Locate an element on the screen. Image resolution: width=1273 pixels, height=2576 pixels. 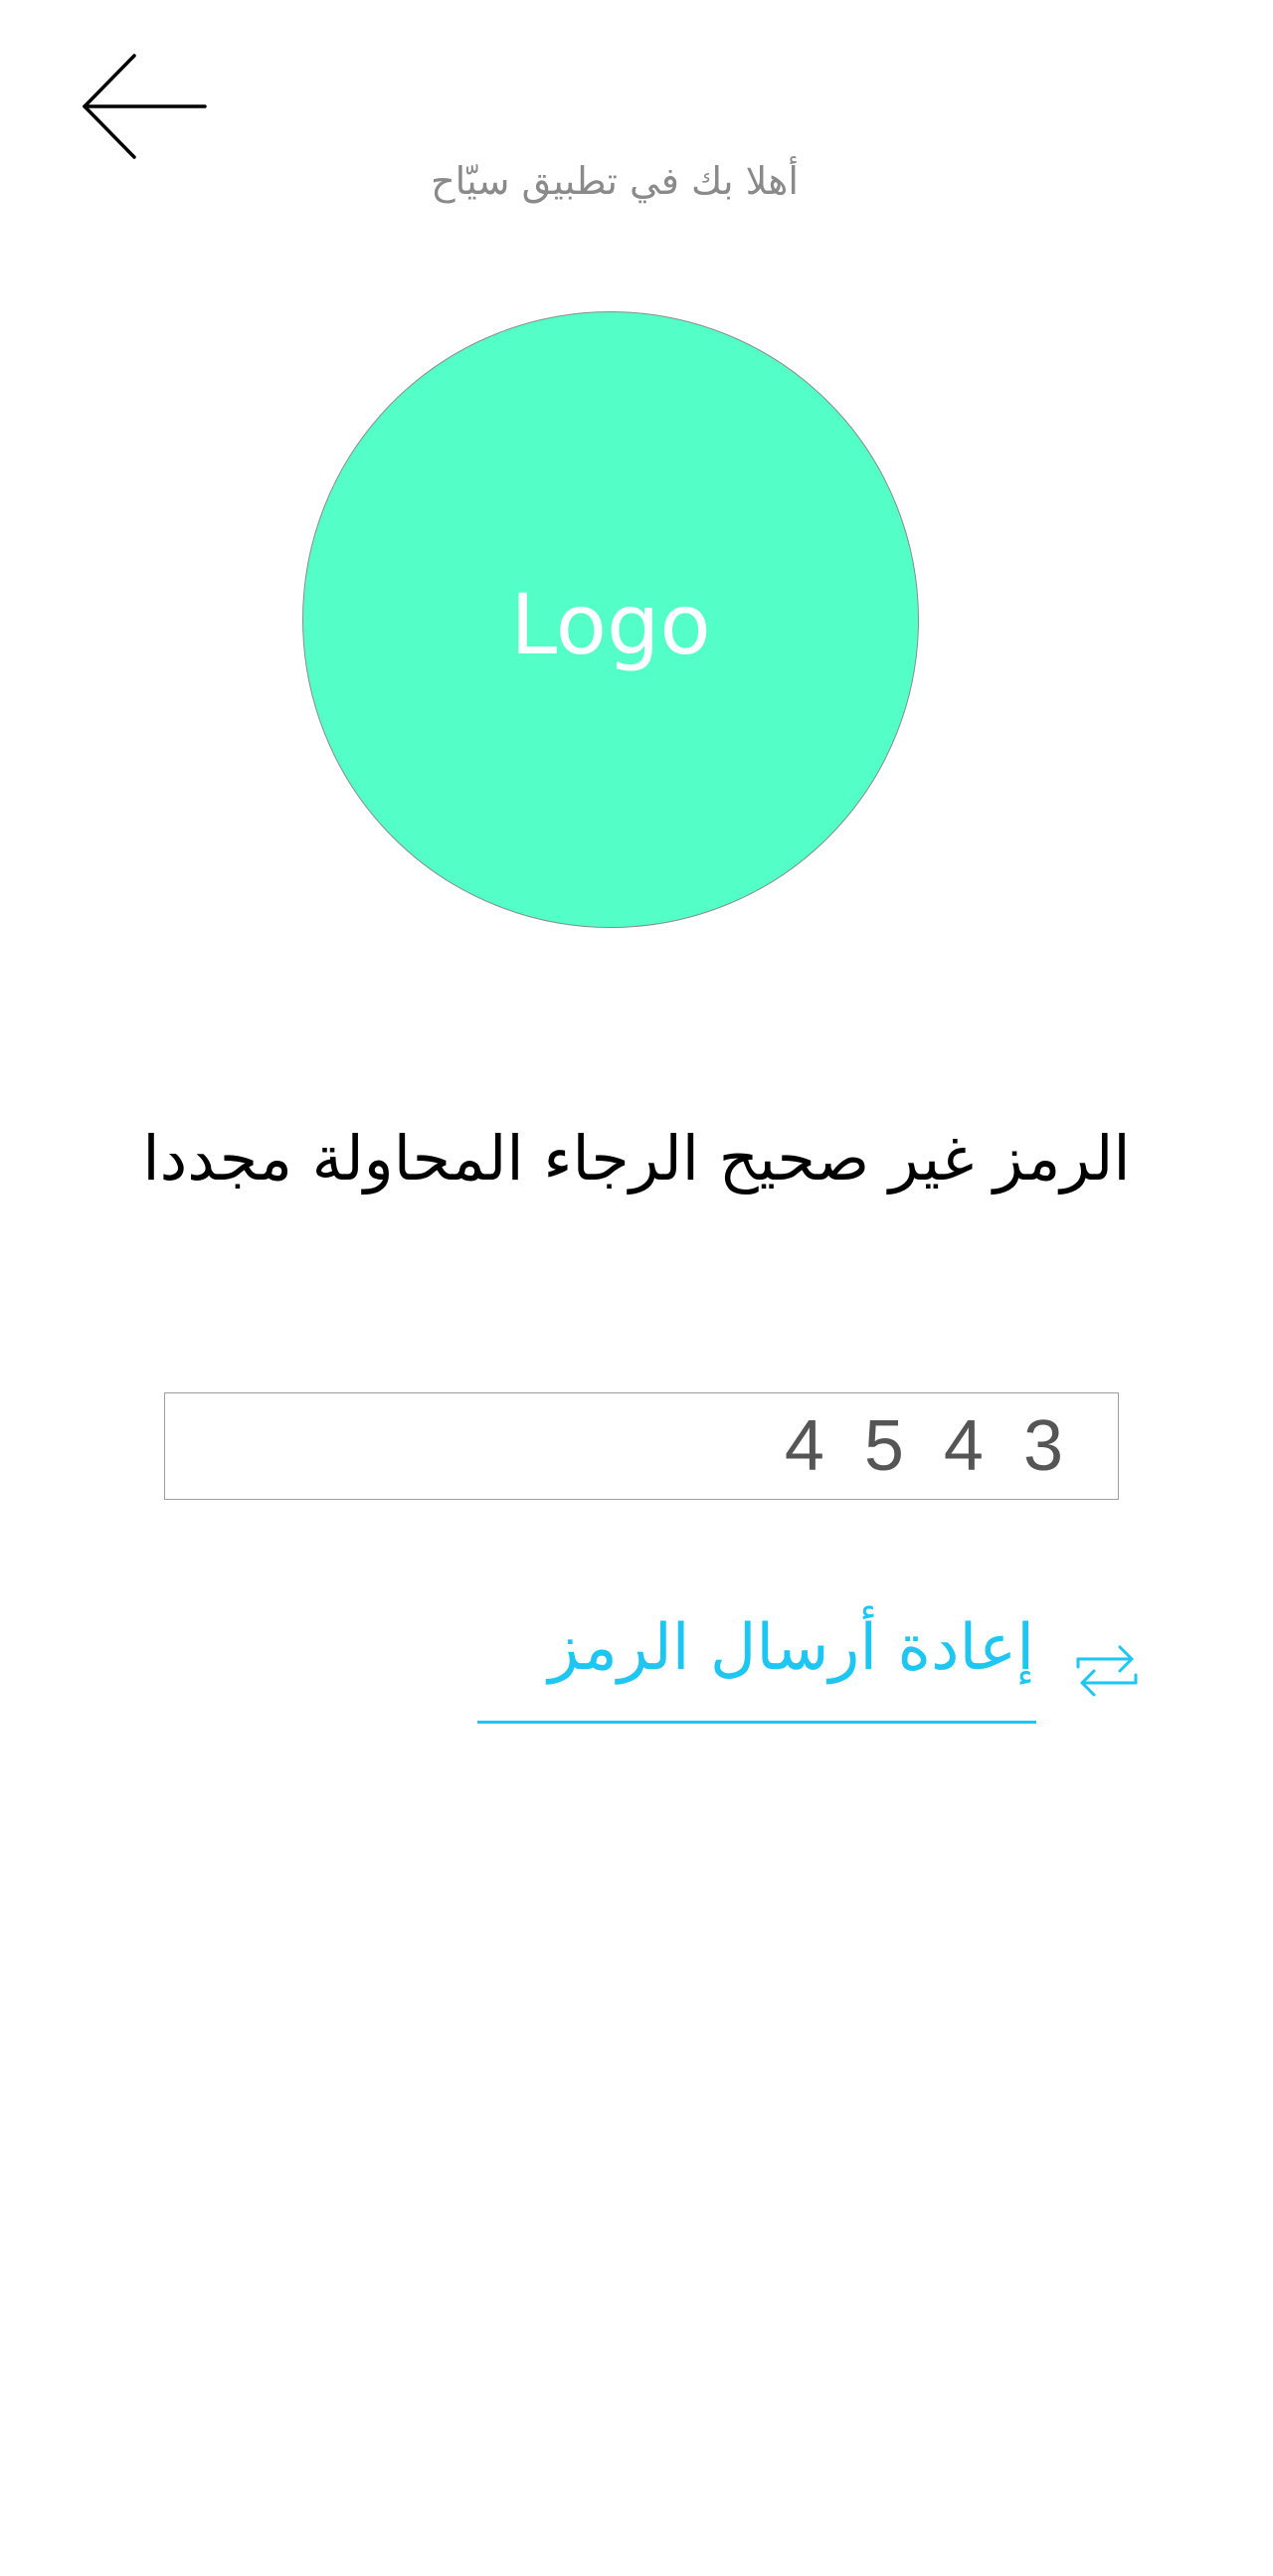
back-button is located at coordinates (145, 107).